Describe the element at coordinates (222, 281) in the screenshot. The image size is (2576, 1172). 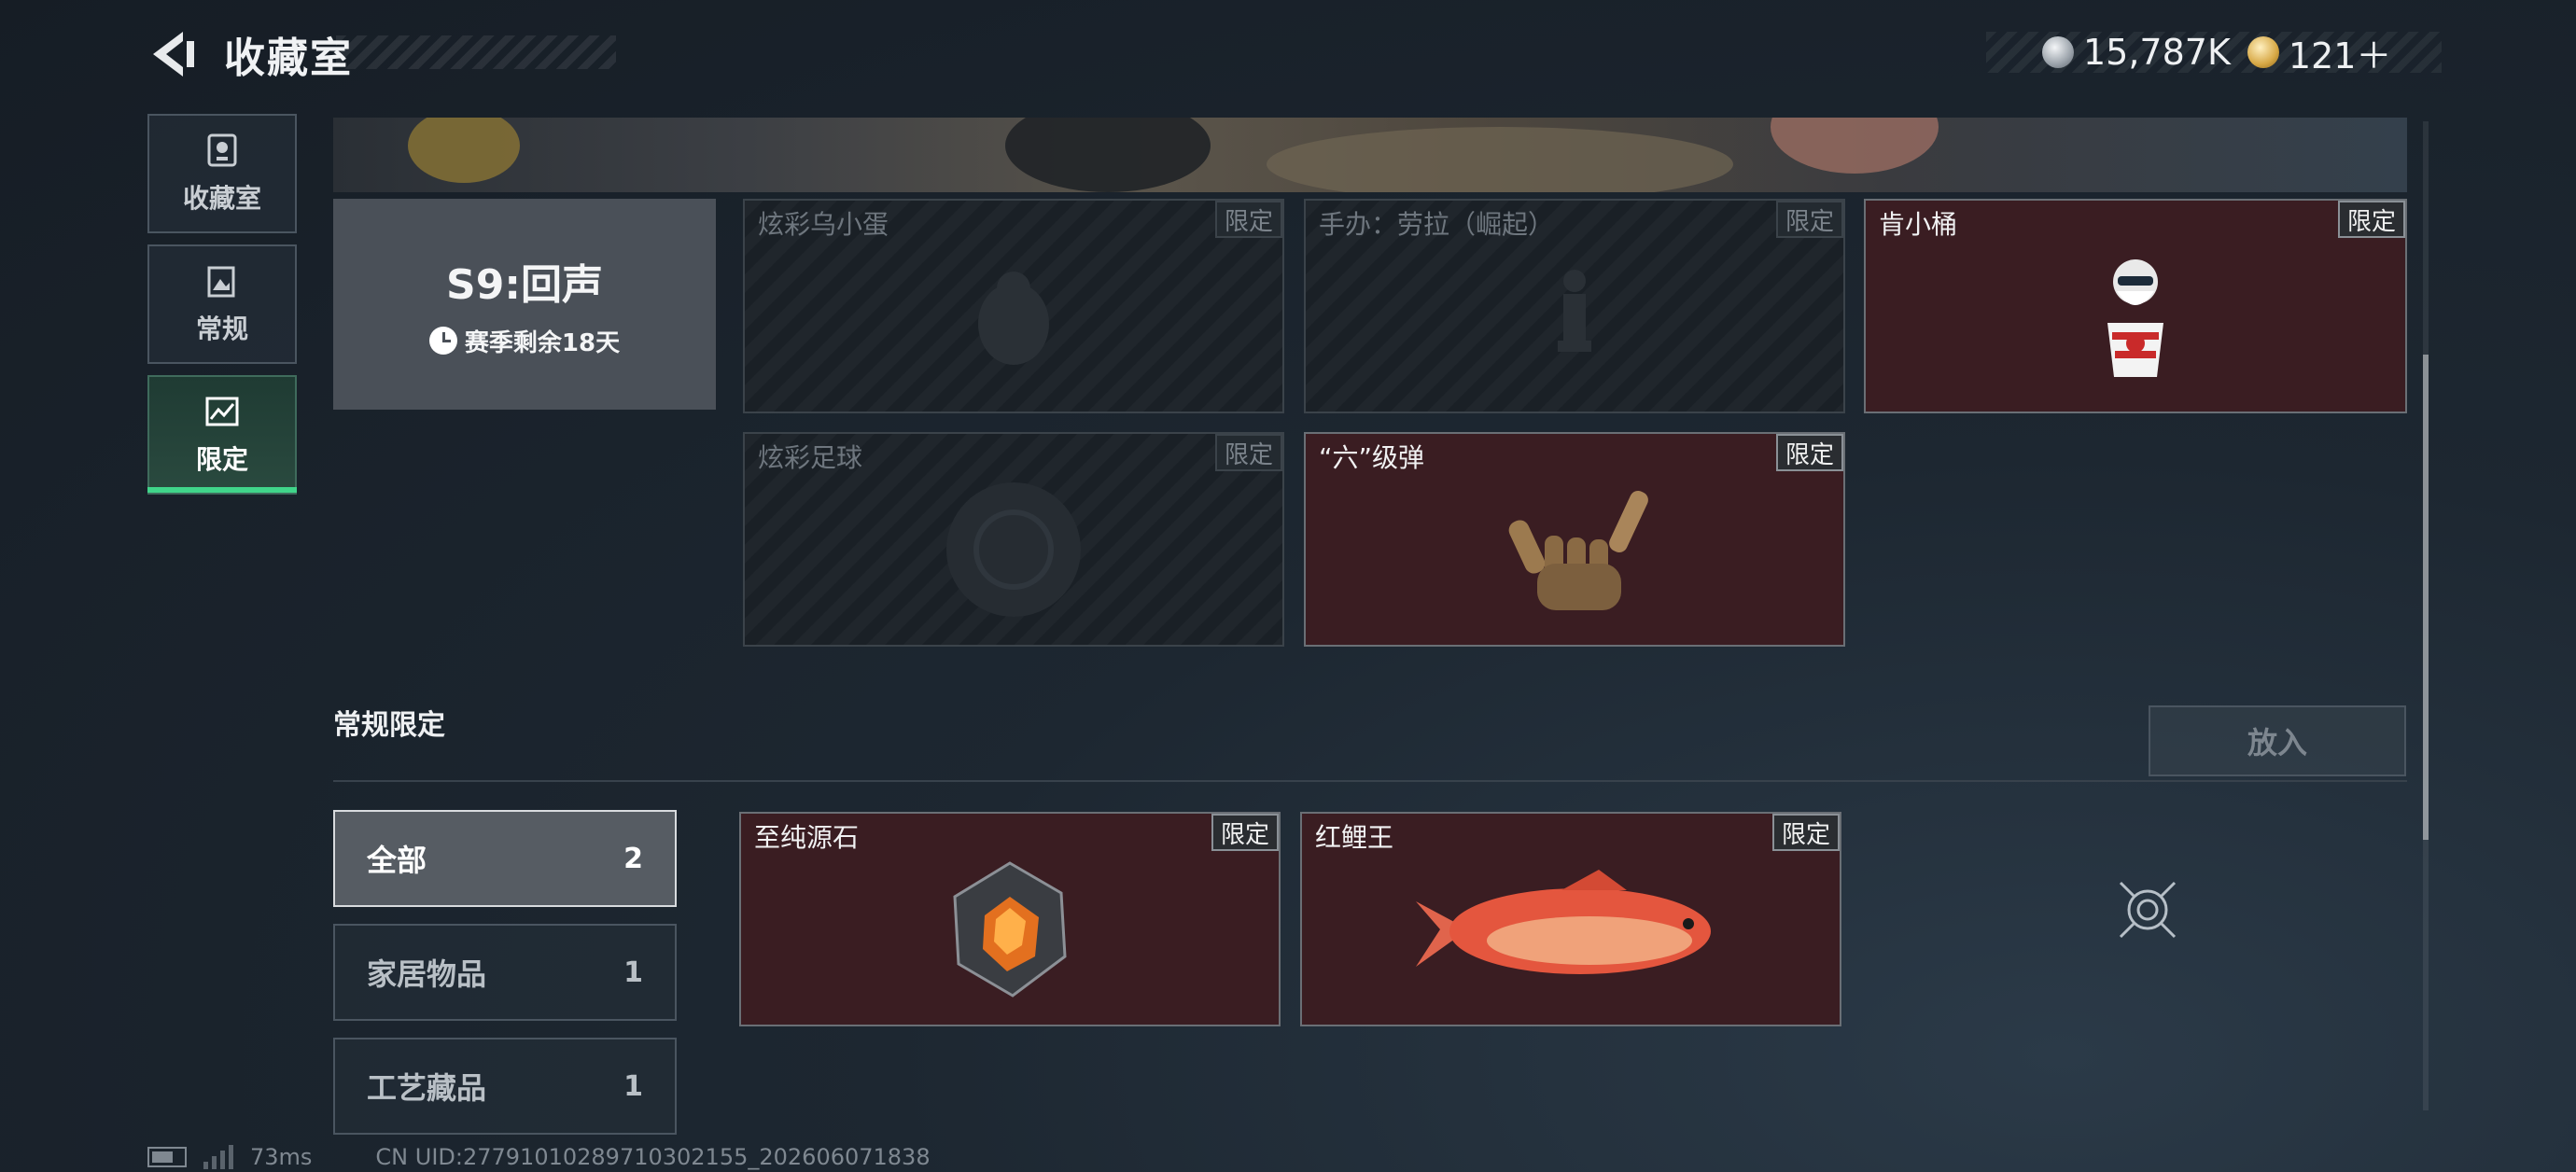
I see `picture-book-icon` at that location.